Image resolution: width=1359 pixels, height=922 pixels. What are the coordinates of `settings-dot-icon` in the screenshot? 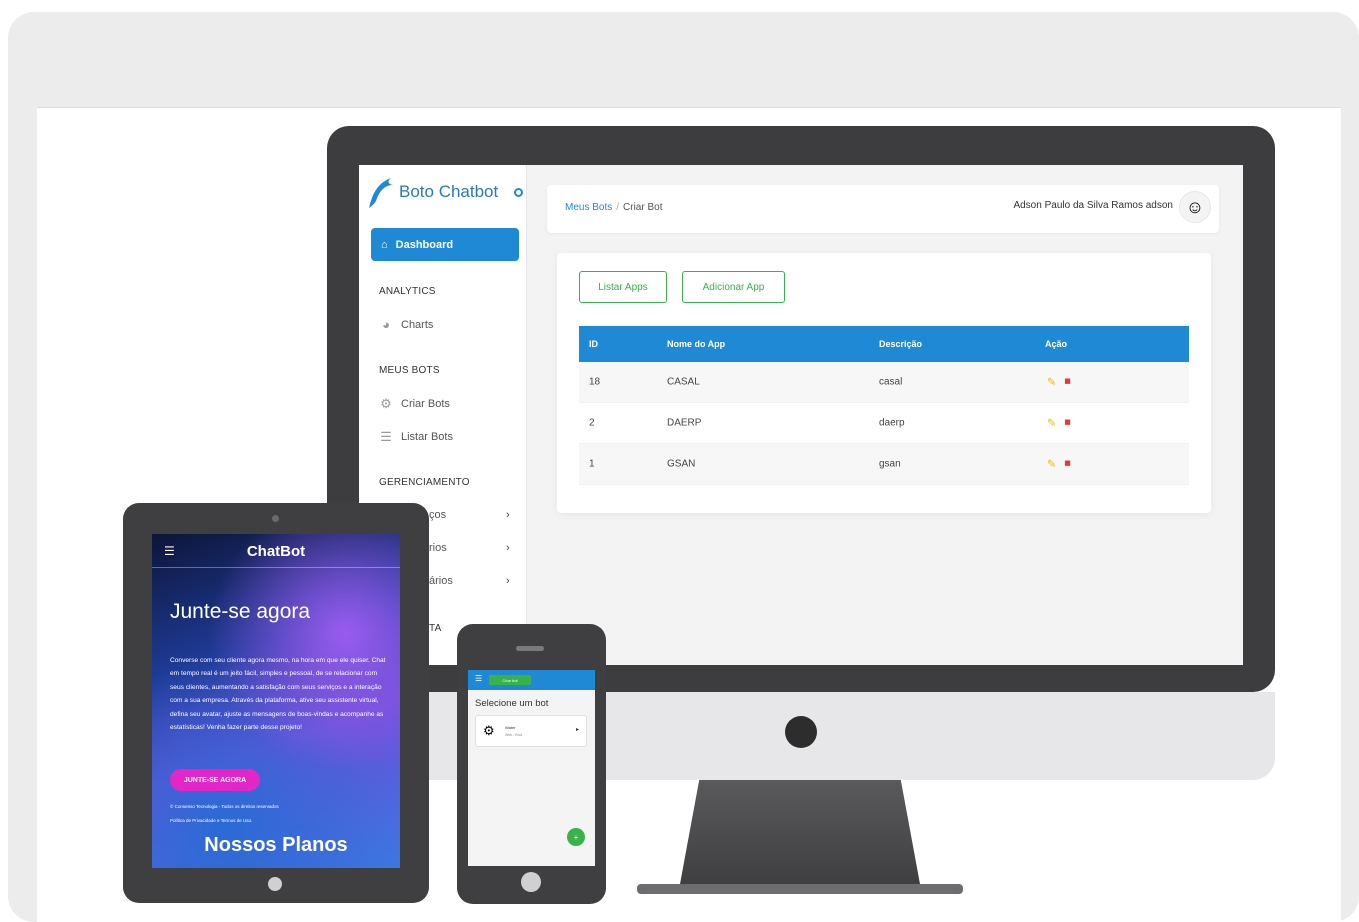 It's located at (519, 192).